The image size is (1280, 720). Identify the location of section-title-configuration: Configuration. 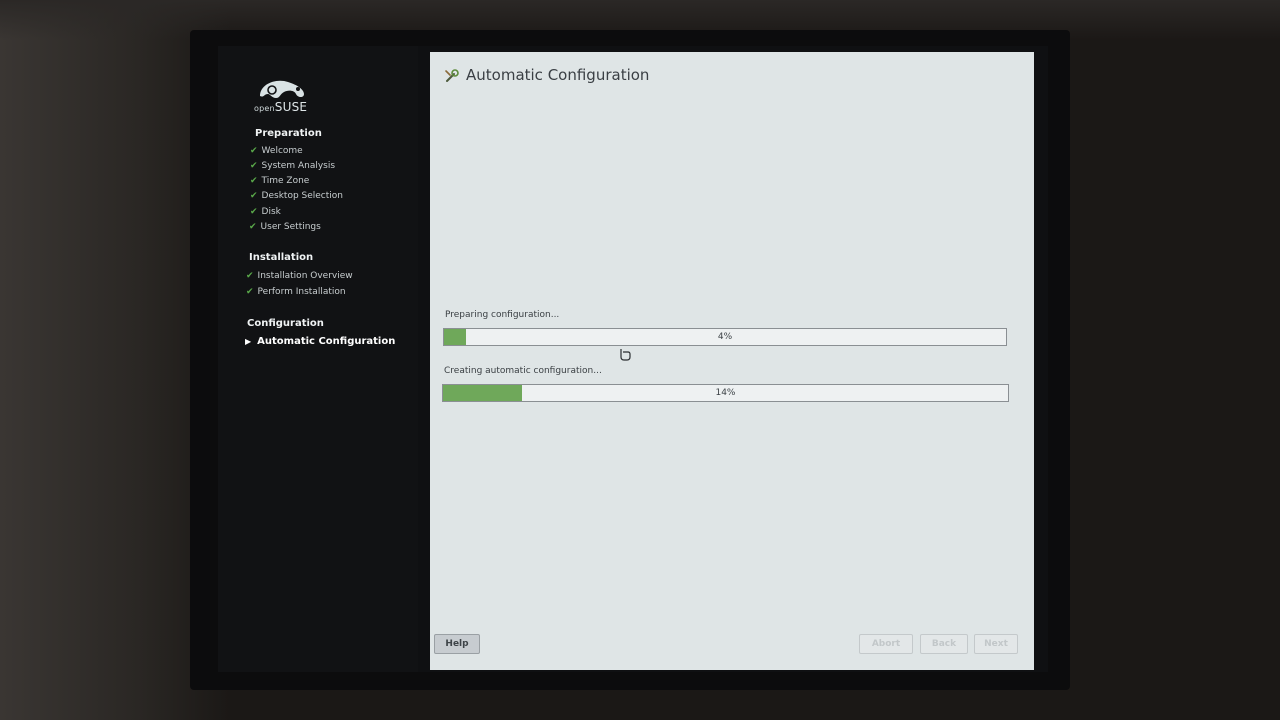
(285, 323).